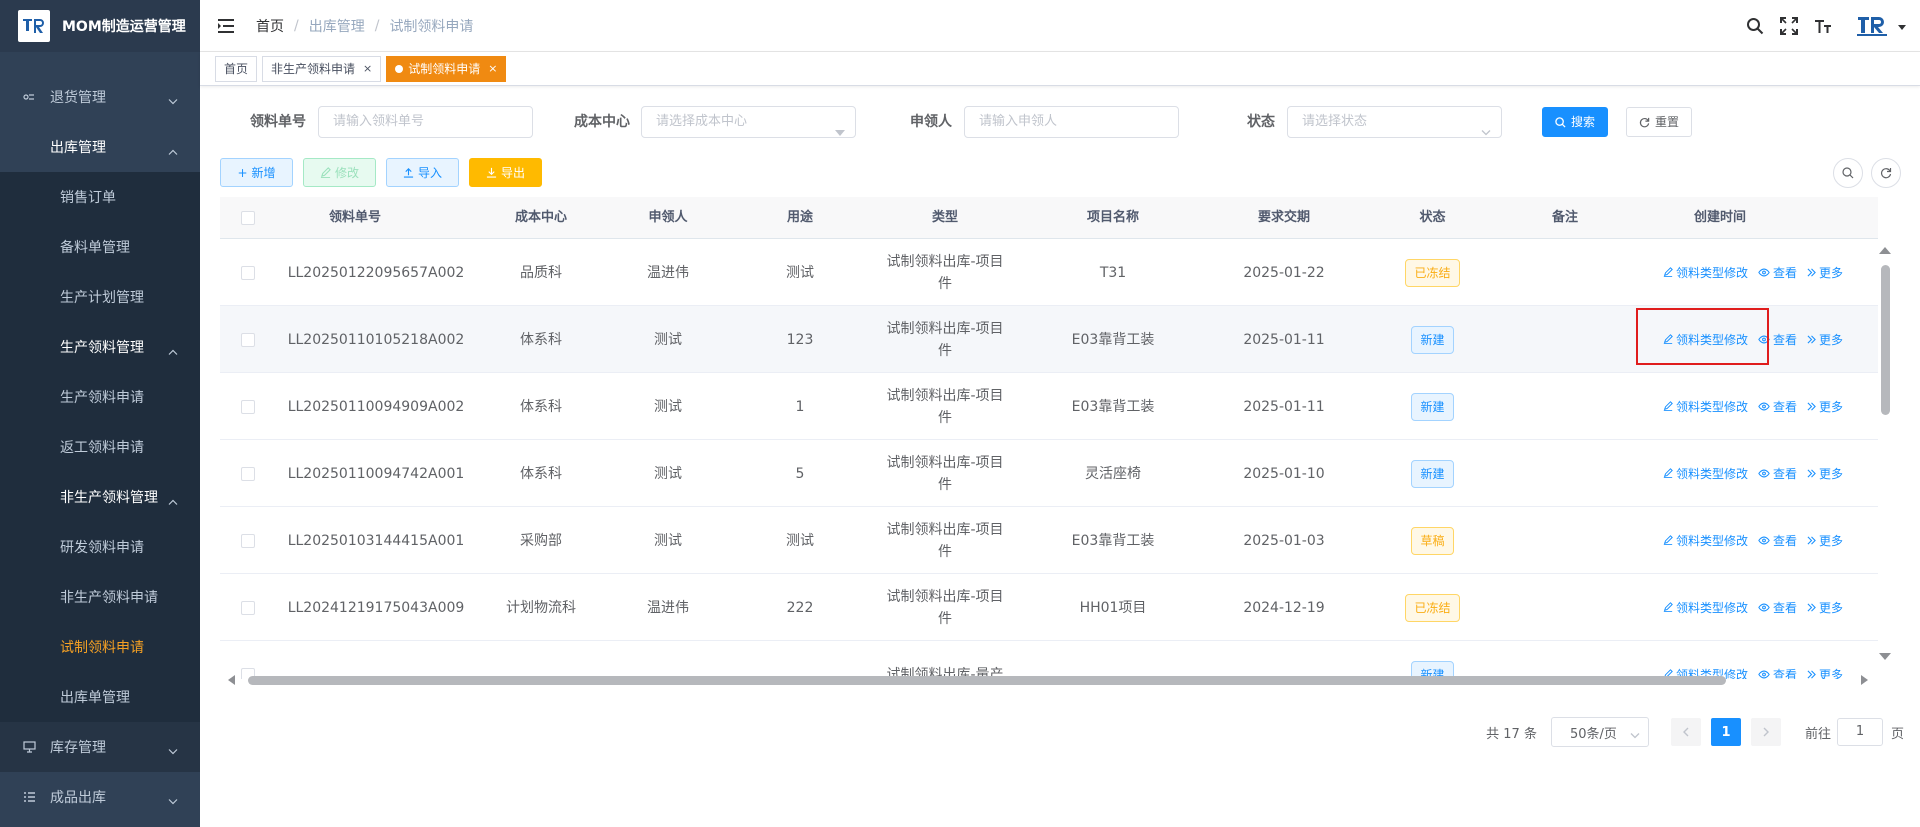 The image size is (1920, 827). Describe the element at coordinates (1659, 122) in the screenshot. I see `reset-button: 重置` at that location.